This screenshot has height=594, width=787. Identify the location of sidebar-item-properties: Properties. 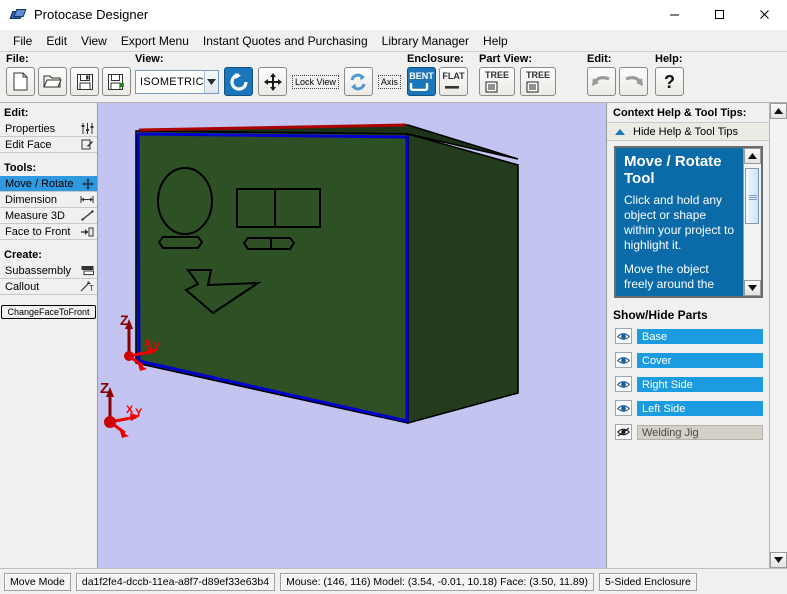
(48, 129).